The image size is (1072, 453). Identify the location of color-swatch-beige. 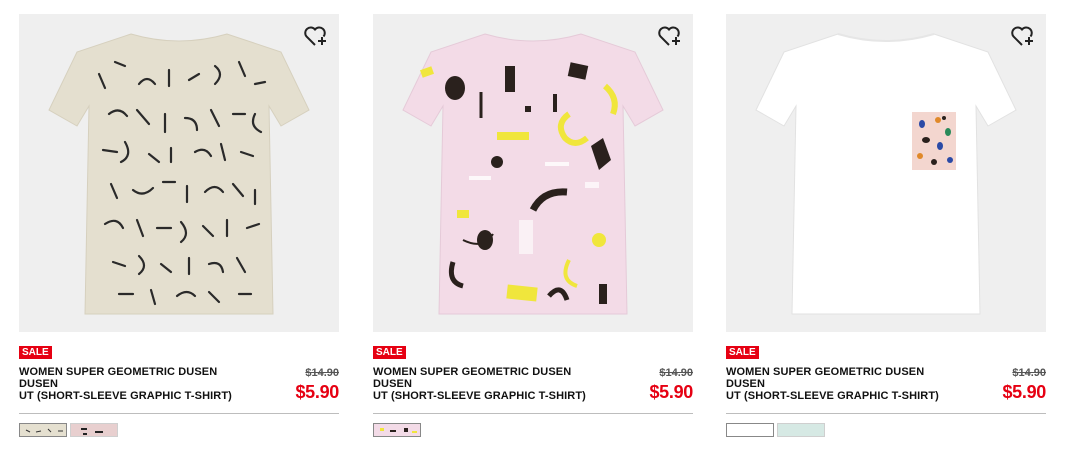
(43, 430).